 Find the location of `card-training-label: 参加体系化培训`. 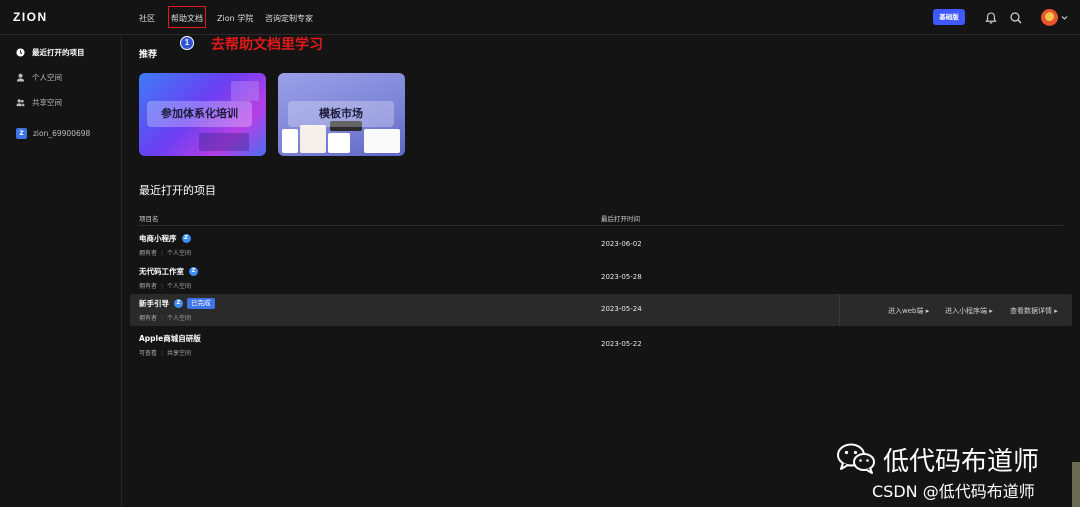

card-training-label: 参加体系化培训 is located at coordinates (199, 114).